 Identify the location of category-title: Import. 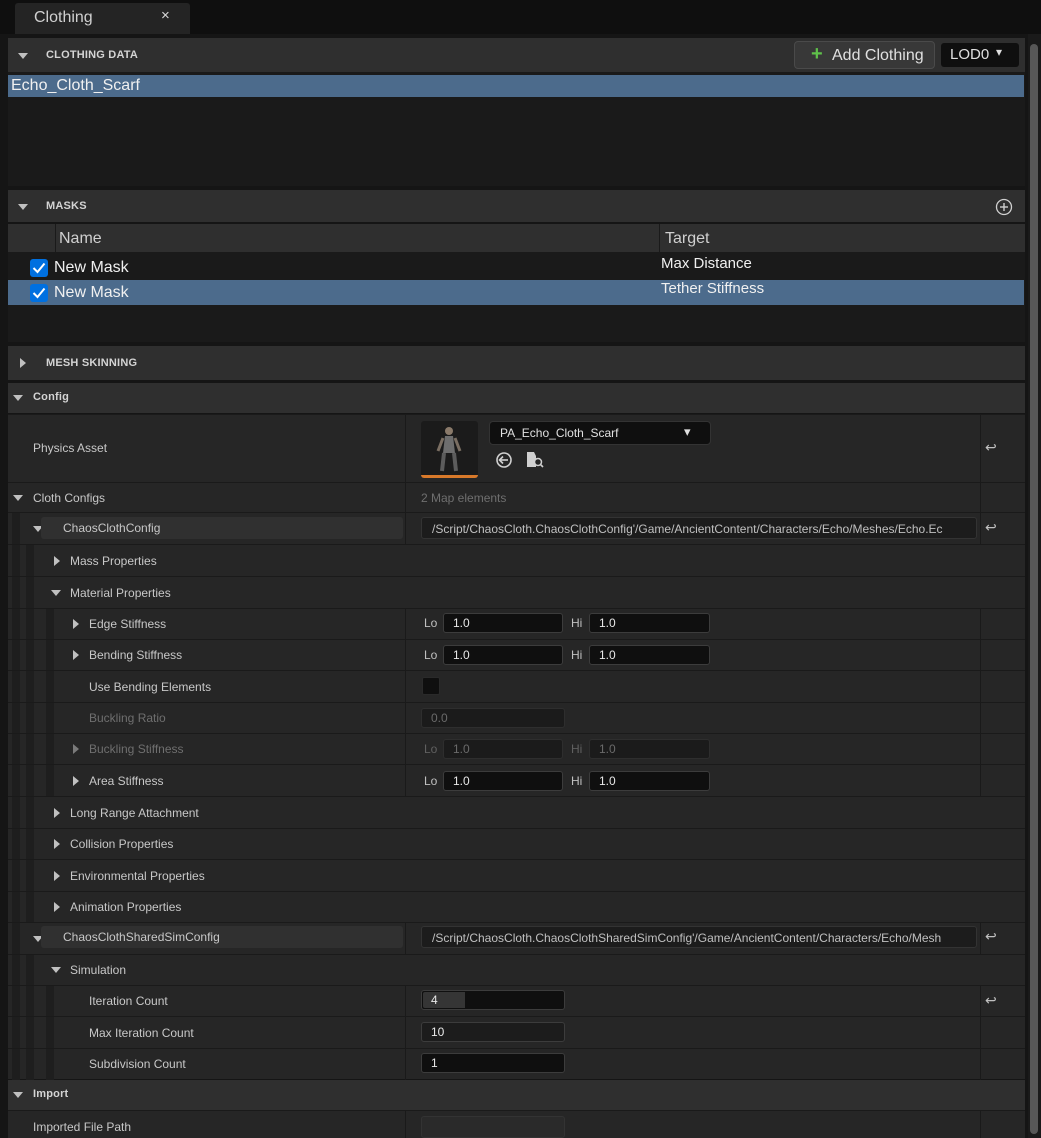
(51, 1094).